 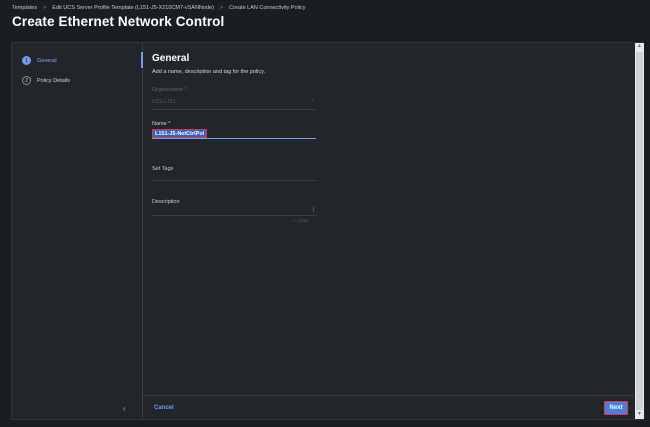 I want to click on description-label: Description, so click(x=166, y=202).